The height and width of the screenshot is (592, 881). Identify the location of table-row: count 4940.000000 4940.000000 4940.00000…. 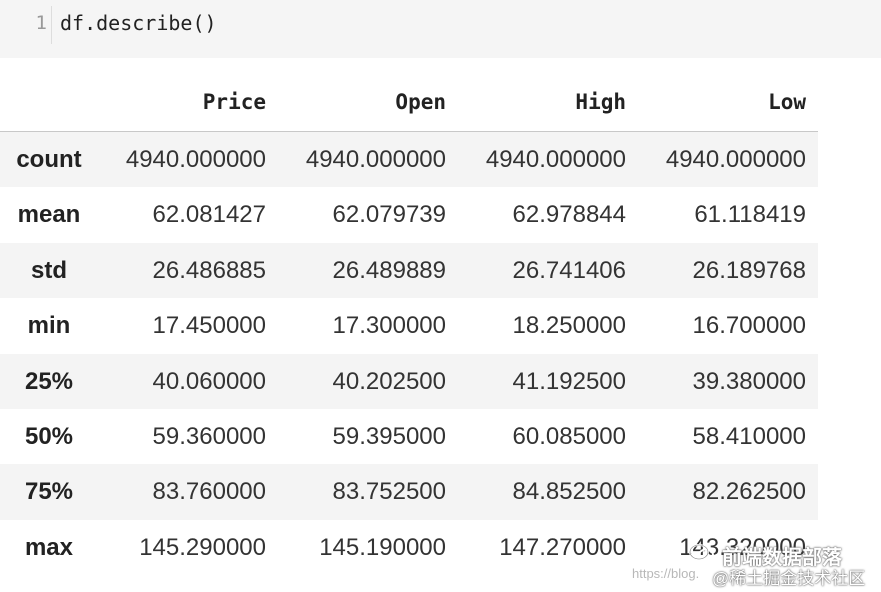
(409, 160).